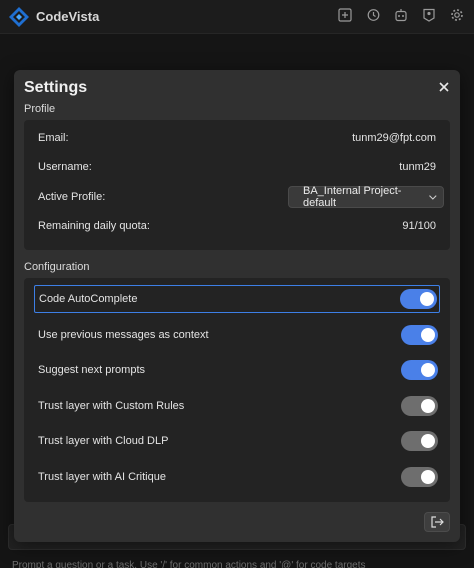 This screenshot has width=474, height=568. Describe the element at coordinates (457, 15) in the screenshot. I see `gear-icon` at that location.